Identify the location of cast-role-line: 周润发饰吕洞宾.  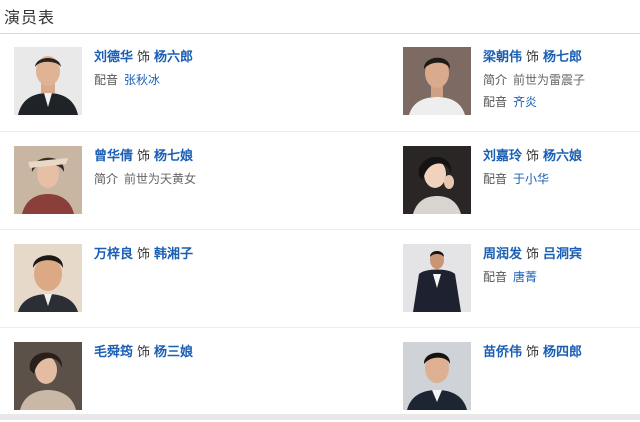
(561, 255).